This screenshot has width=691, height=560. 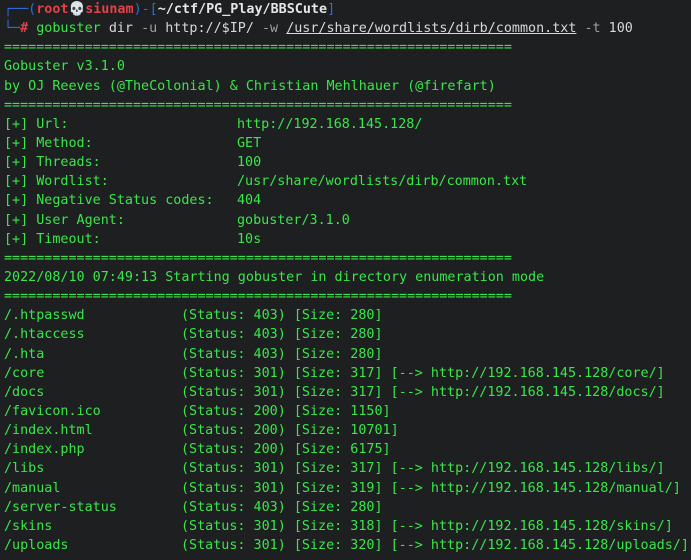 What do you see at coordinates (270, 29) in the screenshot?
I see `command-flag-w: -w` at bounding box center [270, 29].